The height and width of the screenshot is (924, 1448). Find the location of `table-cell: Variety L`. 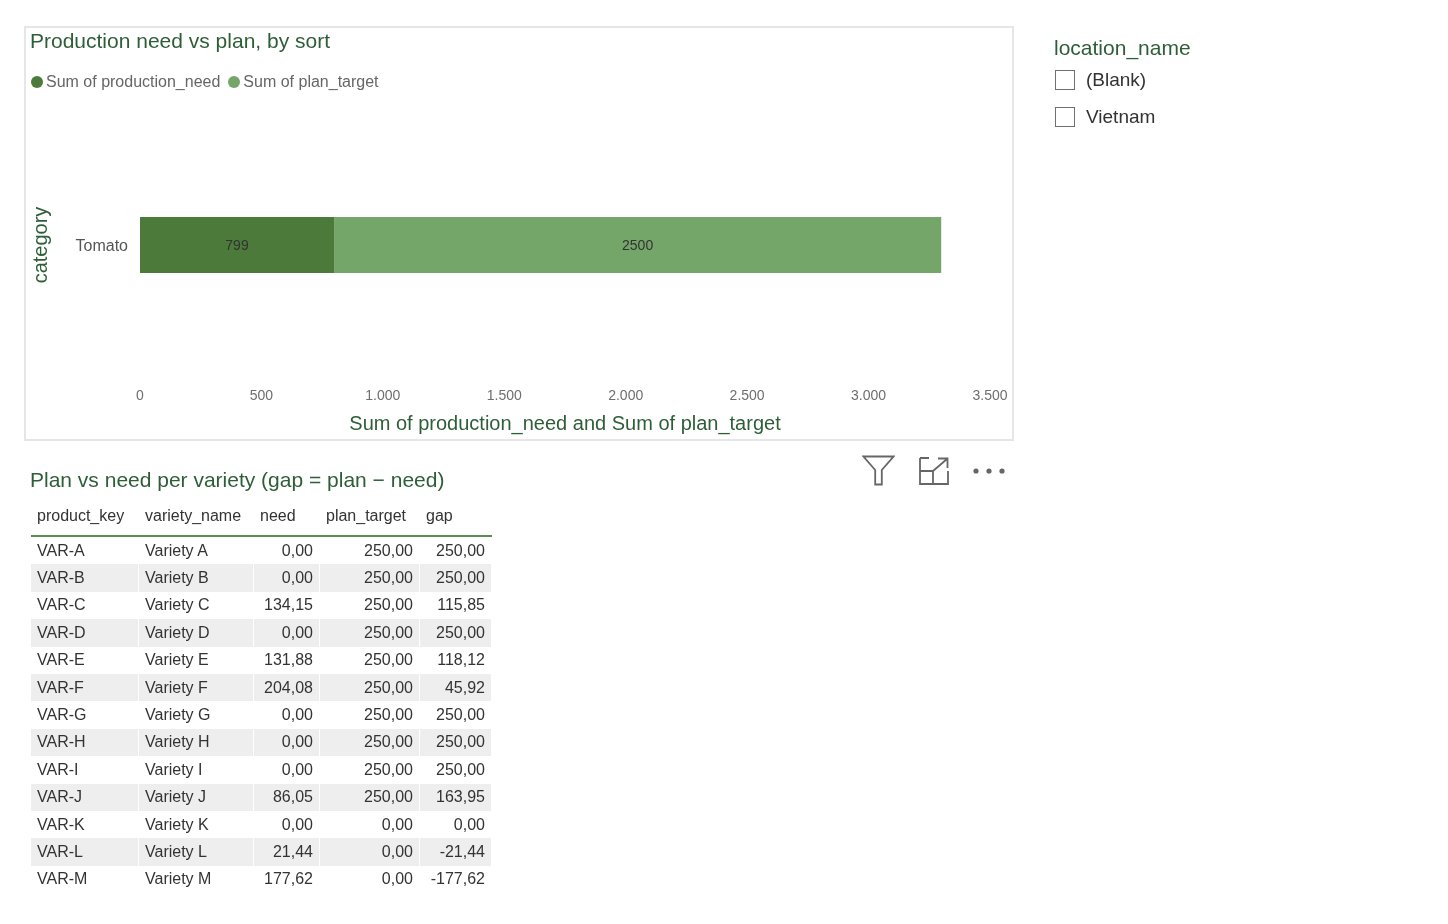

table-cell: Variety L is located at coordinates (196, 852).